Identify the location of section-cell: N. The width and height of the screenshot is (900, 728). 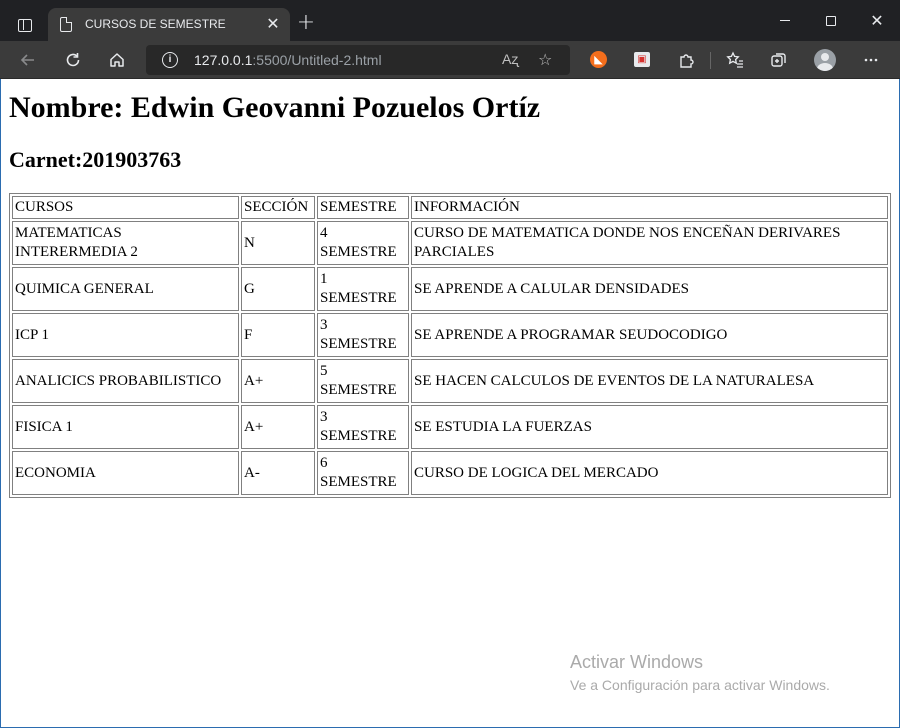
(278, 243).